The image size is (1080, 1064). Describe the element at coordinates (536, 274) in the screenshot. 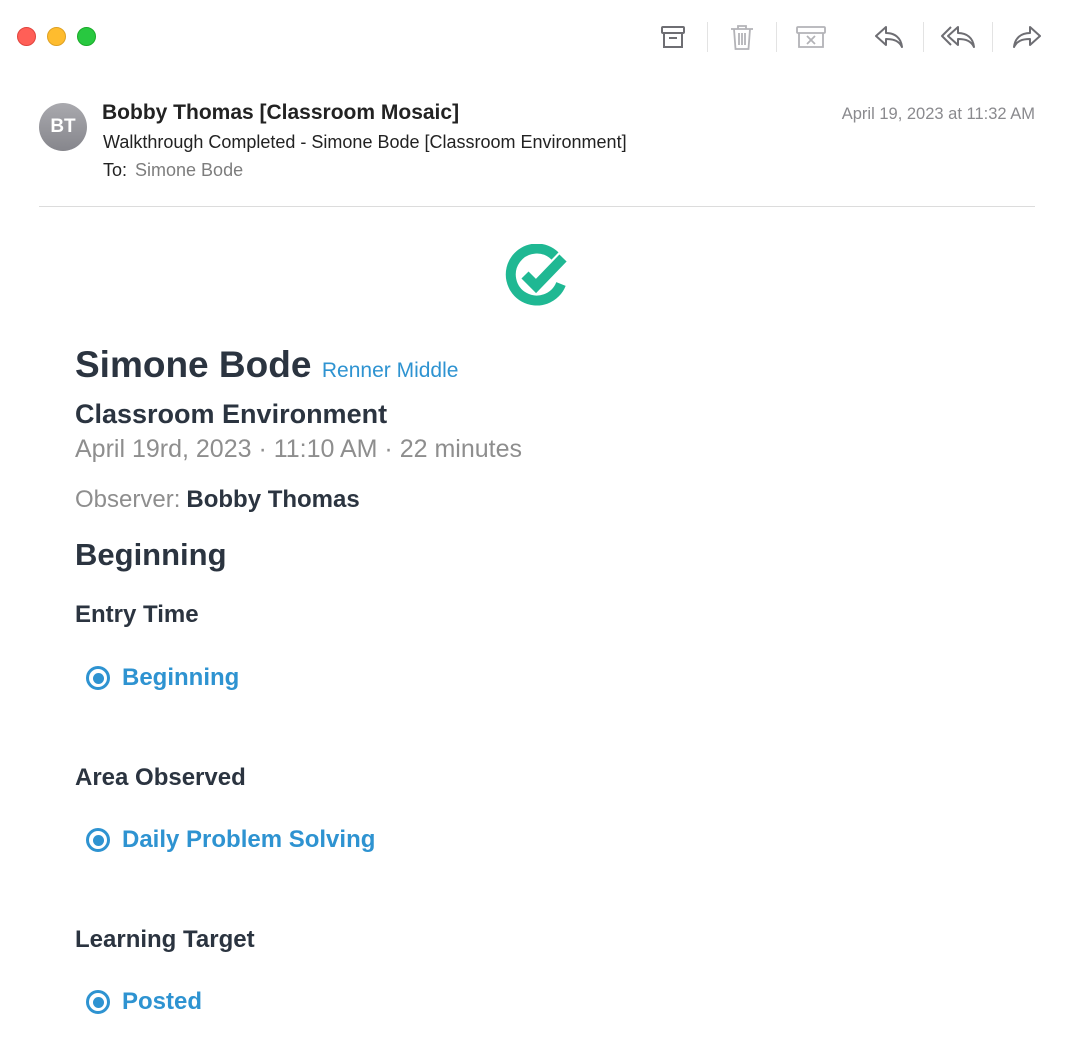

I see `checkmark-logo-icon` at that location.